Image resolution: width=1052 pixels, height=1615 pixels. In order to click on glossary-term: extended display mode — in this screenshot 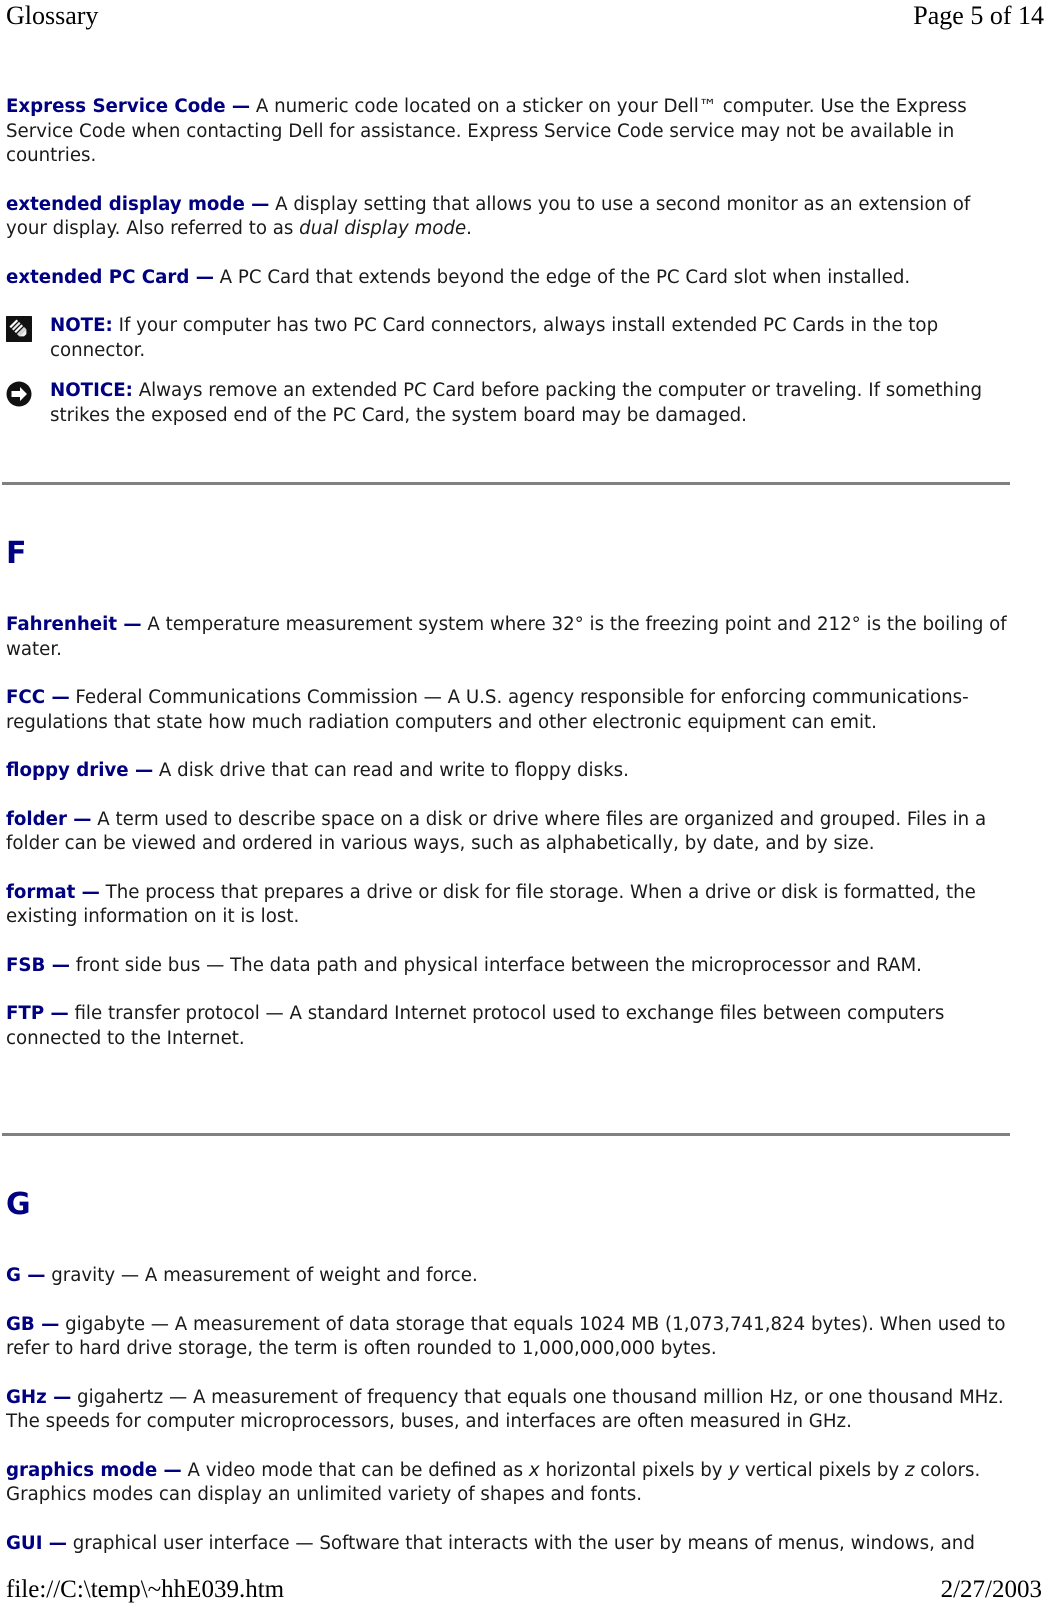, I will do `click(138, 204)`.